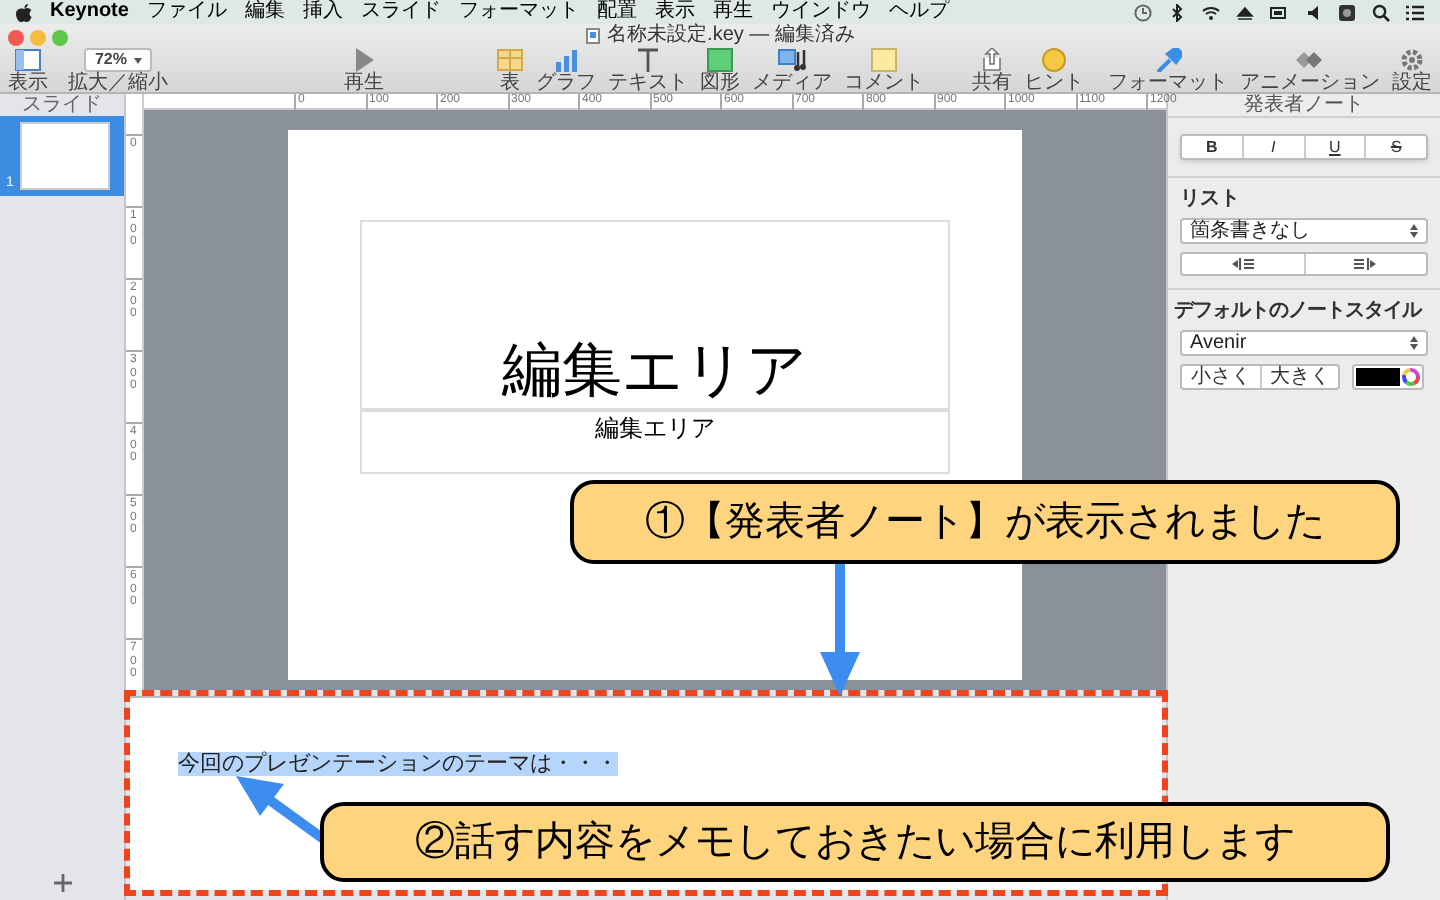 The width and height of the screenshot is (1440, 900). Describe the element at coordinates (855, 842) in the screenshot. I see `annotation-tooltip: ②話す内容をメモしておきたい場合に利用します` at that location.